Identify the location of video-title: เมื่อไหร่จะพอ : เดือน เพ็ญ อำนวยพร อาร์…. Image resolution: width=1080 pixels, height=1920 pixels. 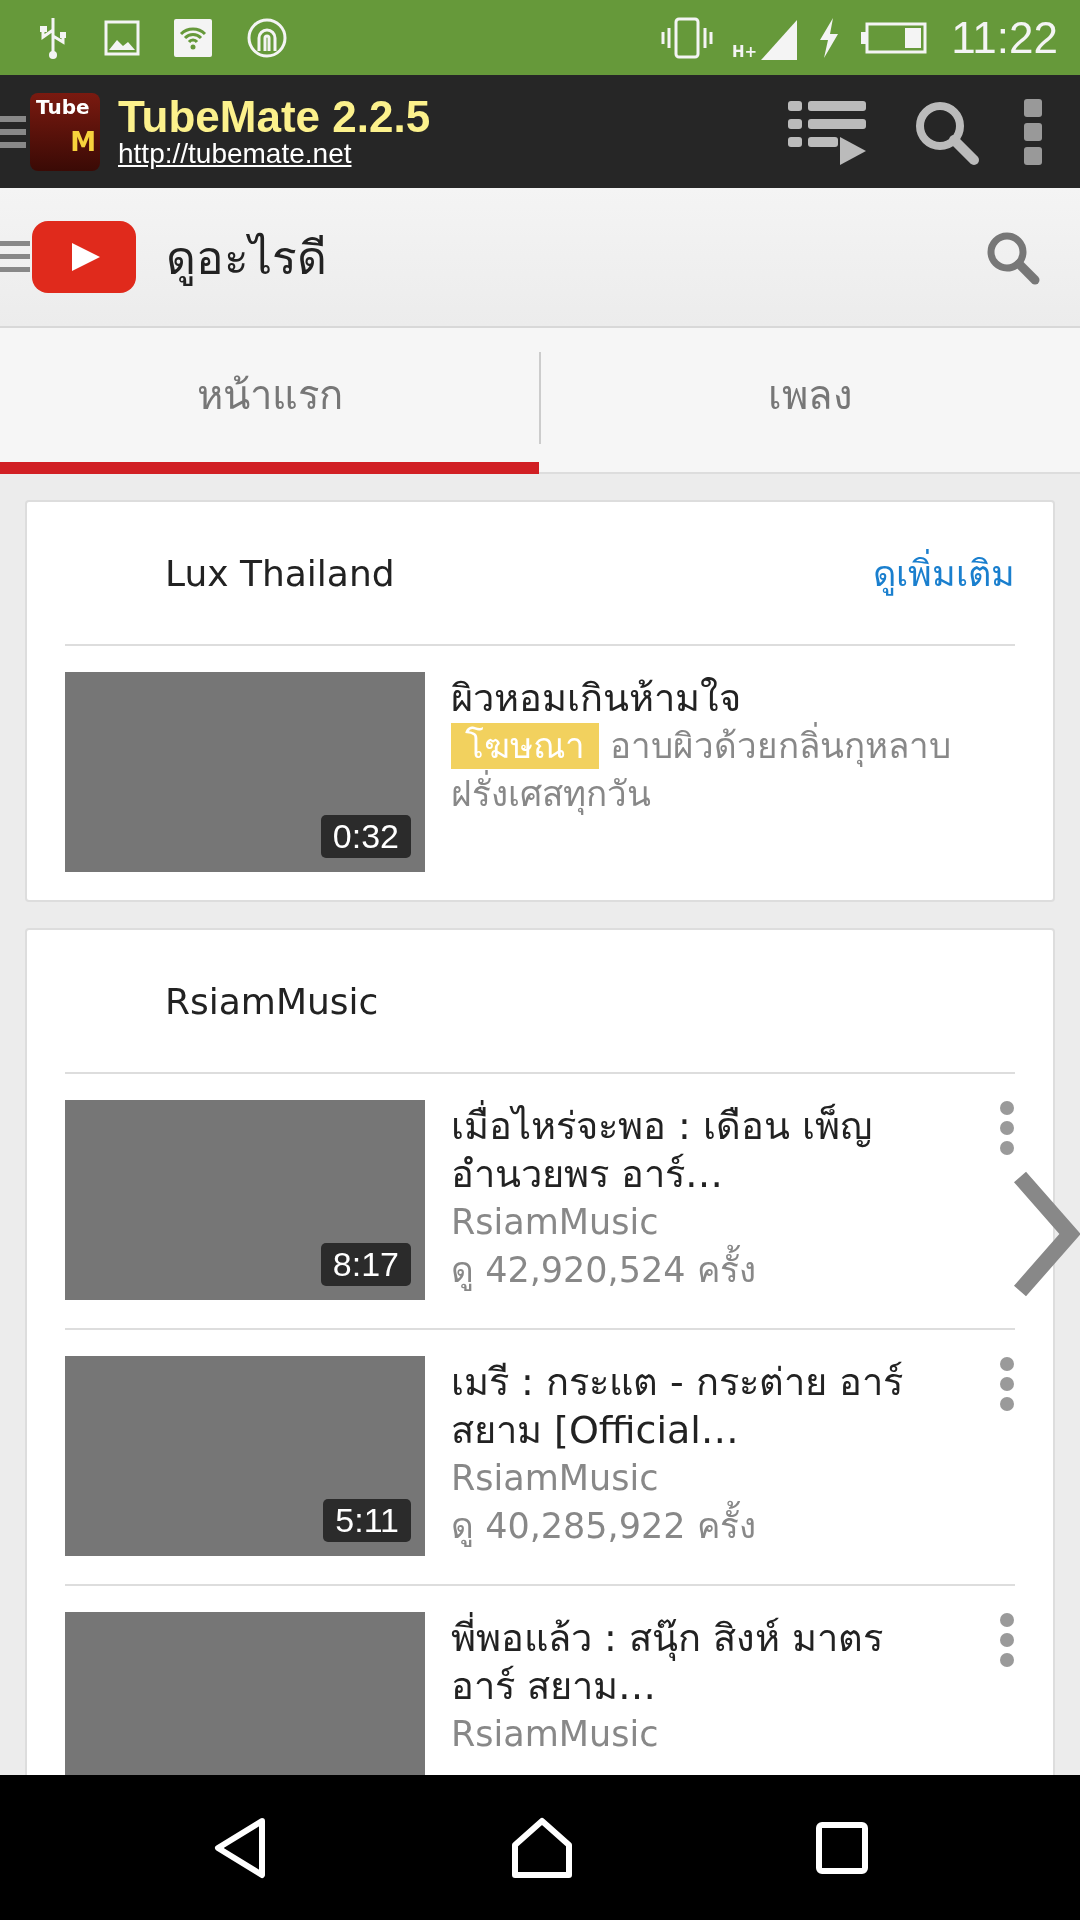
(700, 1150).